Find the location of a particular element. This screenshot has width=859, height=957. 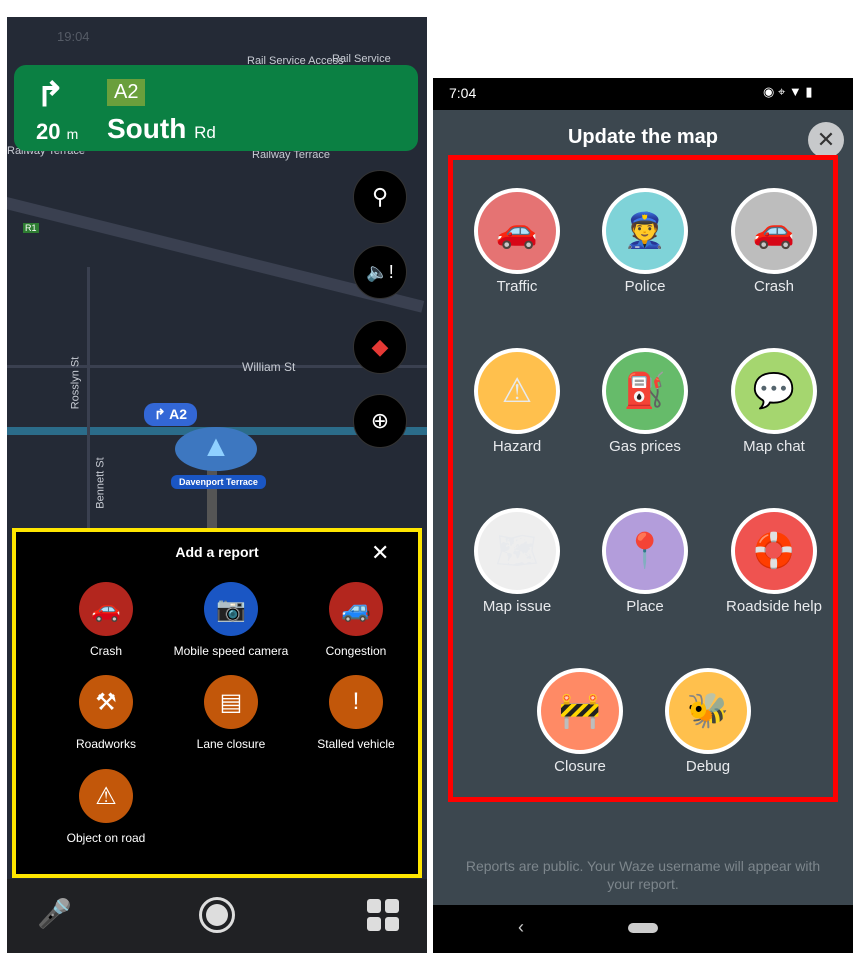

report-item-label: Crash is located at coordinates (105, 651).